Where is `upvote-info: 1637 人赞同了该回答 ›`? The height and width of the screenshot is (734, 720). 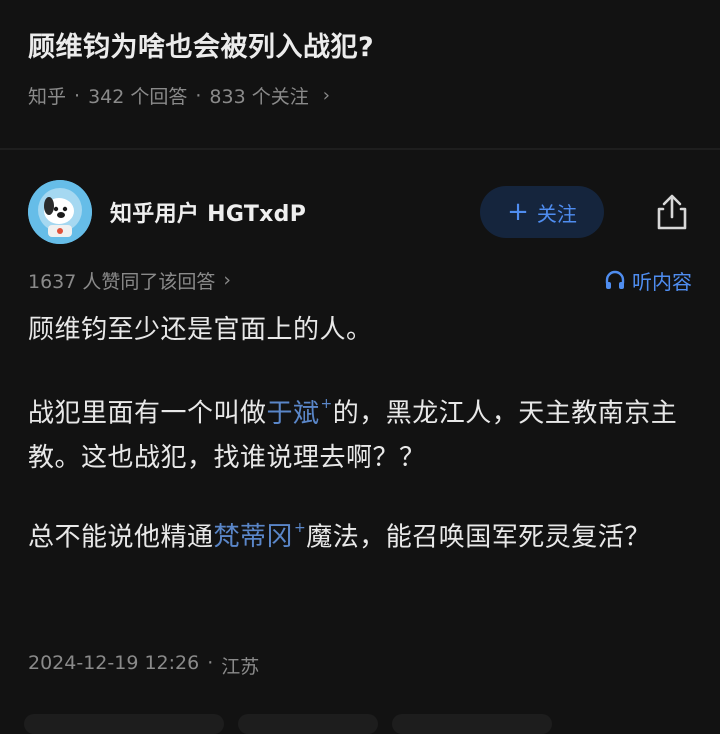 upvote-info: 1637 人赞同了该回答 › is located at coordinates (129, 280).